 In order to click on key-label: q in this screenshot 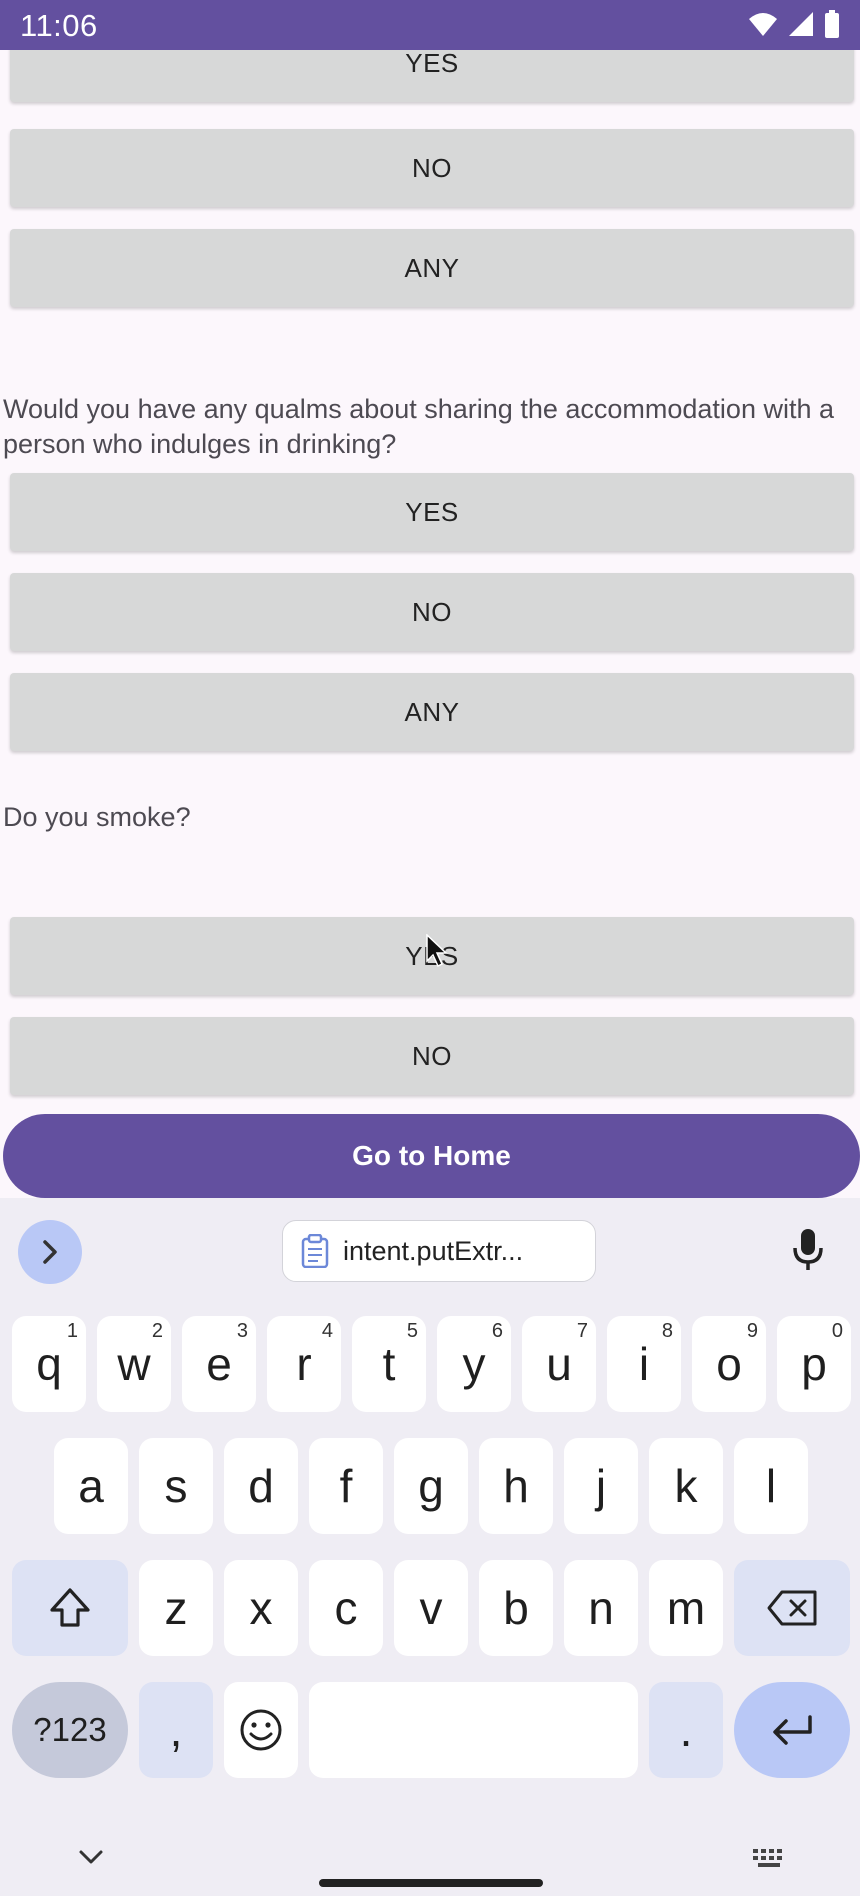, I will do `click(49, 1364)`.